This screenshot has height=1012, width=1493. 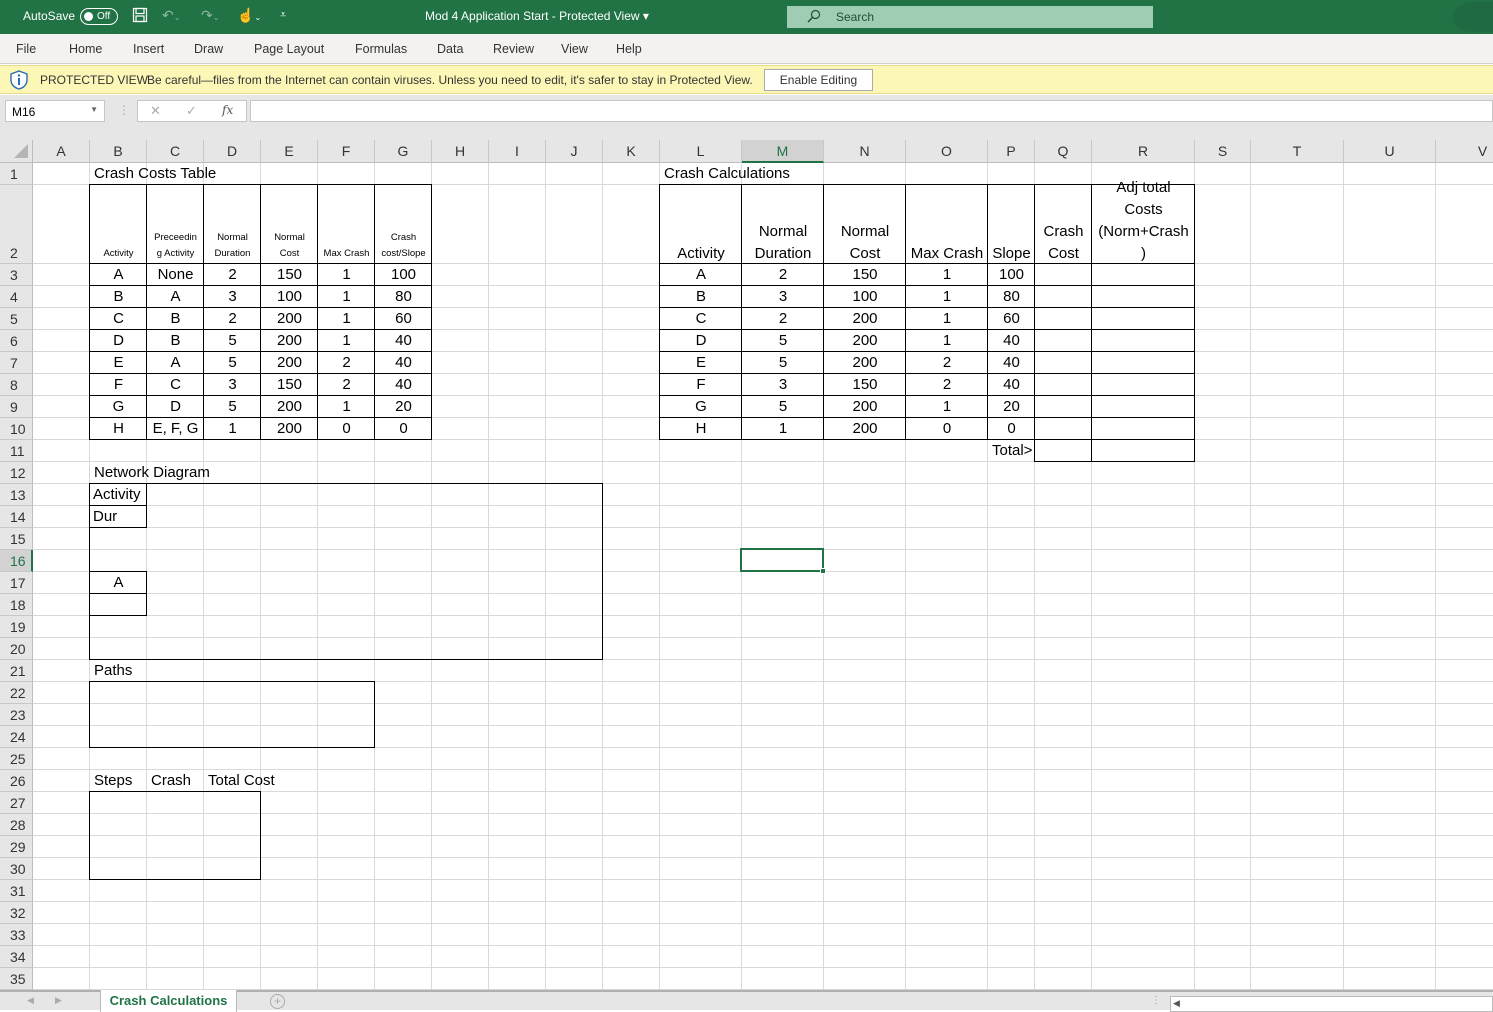 I want to click on column-header-m: M, so click(x=783, y=151).